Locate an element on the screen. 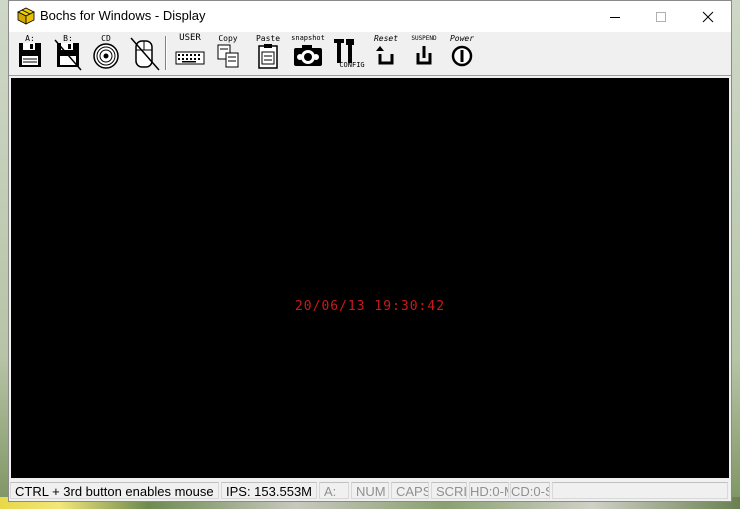 The height and width of the screenshot is (509, 740). status-empty-field is located at coordinates (640, 490).